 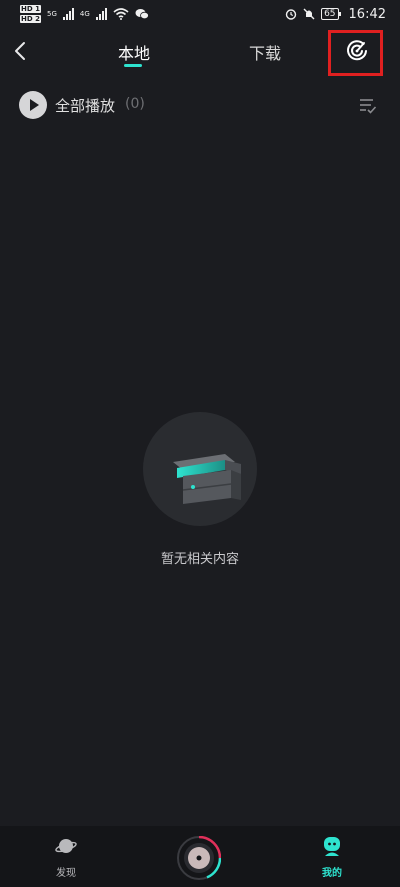 What do you see at coordinates (134, 52) in the screenshot?
I see `tab-local: 本地` at bounding box center [134, 52].